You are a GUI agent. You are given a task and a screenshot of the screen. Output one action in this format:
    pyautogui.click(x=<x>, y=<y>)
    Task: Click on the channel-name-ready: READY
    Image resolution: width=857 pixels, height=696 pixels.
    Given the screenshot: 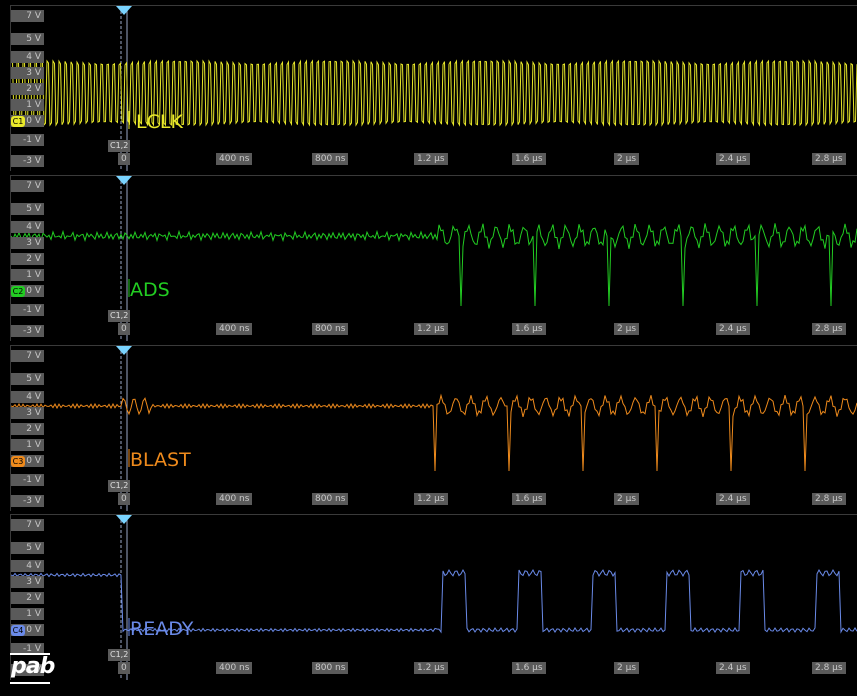 What is the action you would take?
    pyautogui.click(x=162, y=629)
    